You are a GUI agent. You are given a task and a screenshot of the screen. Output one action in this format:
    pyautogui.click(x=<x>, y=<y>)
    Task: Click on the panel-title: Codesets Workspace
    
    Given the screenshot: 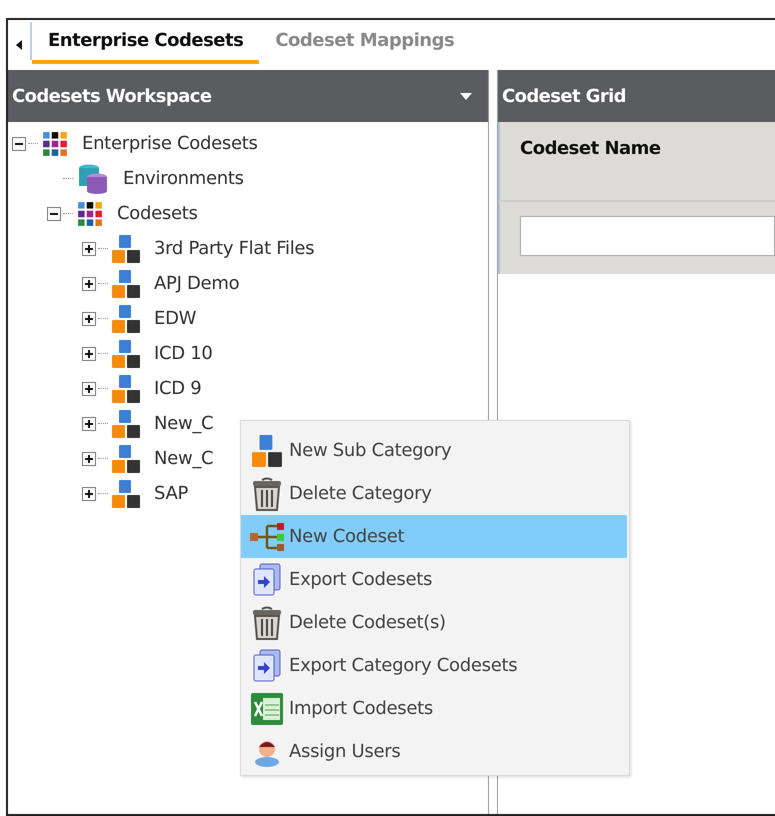 What is the action you would take?
    pyautogui.click(x=112, y=96)
    